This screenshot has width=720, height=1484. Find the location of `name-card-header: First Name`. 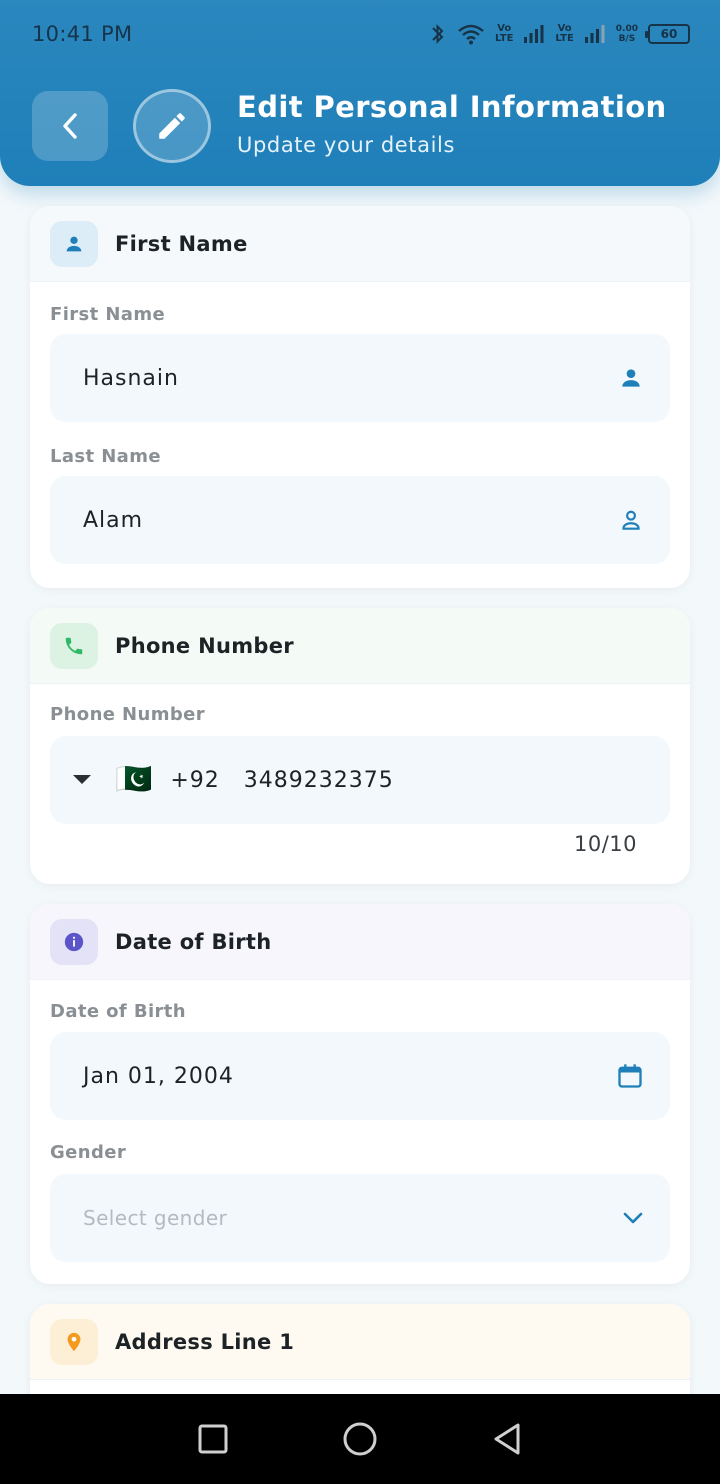

name-card-header: First Name is located at coordinates (360, 244).